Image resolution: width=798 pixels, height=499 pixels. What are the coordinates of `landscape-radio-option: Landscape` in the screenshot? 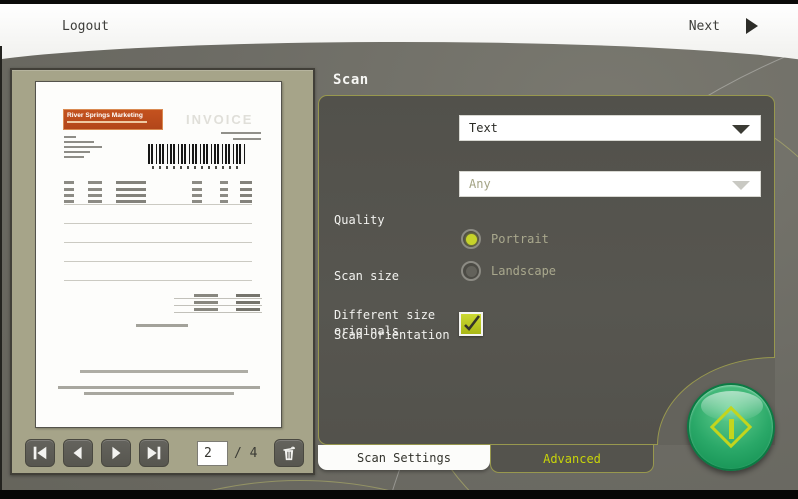 It's located at (508, 271).